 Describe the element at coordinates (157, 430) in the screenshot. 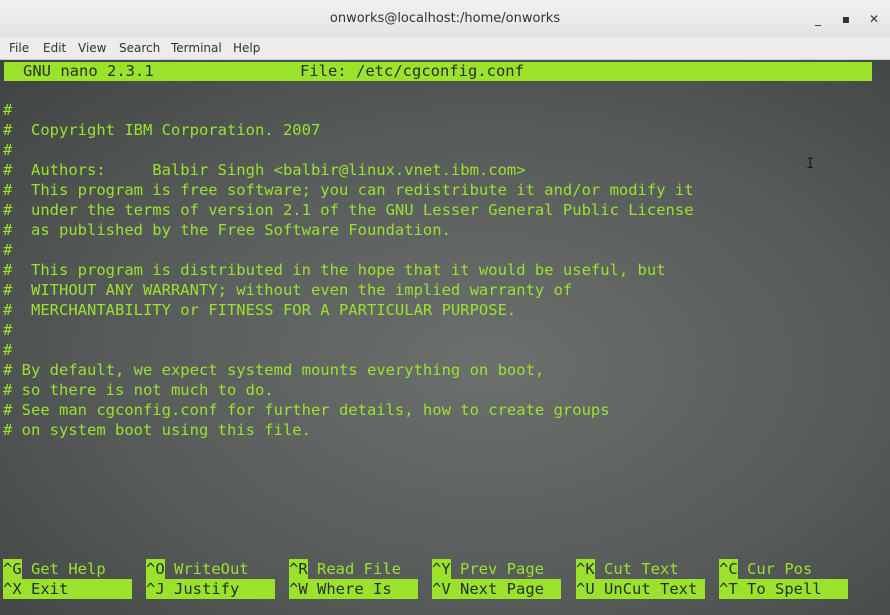

I see `file-line: # on system boot using this file.` at that location.